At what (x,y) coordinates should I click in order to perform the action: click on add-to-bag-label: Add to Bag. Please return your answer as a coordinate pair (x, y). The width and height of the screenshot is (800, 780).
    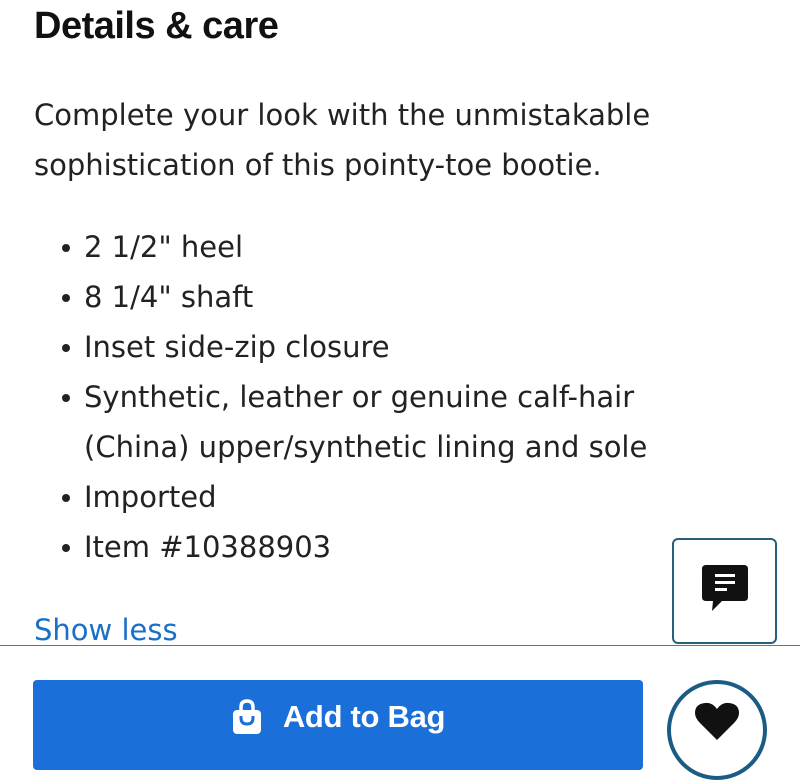
    Looking at the image, I should click on (364, 716).